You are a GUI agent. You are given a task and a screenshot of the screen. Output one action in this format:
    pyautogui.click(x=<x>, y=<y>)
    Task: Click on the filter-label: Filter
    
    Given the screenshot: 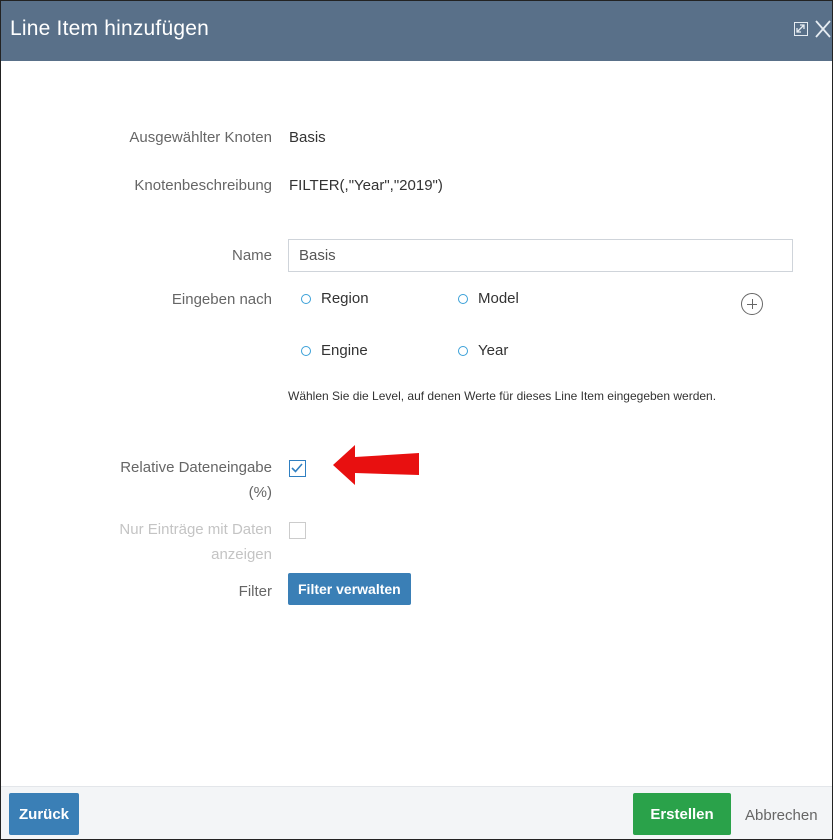 What is the action you would take?
    pyautogui.click(x=255, y=591)
    